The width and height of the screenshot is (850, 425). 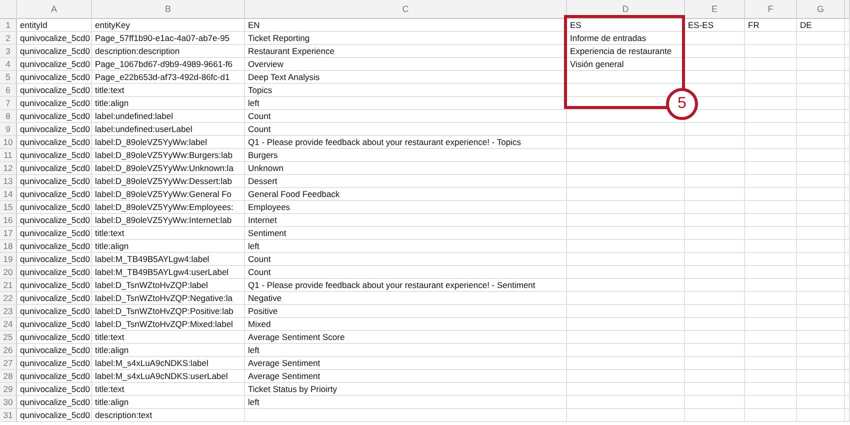 What do you see at coordinates (8, 90) in the screenshot?
I see `row-header: 6` at bounding box center [8, 90].